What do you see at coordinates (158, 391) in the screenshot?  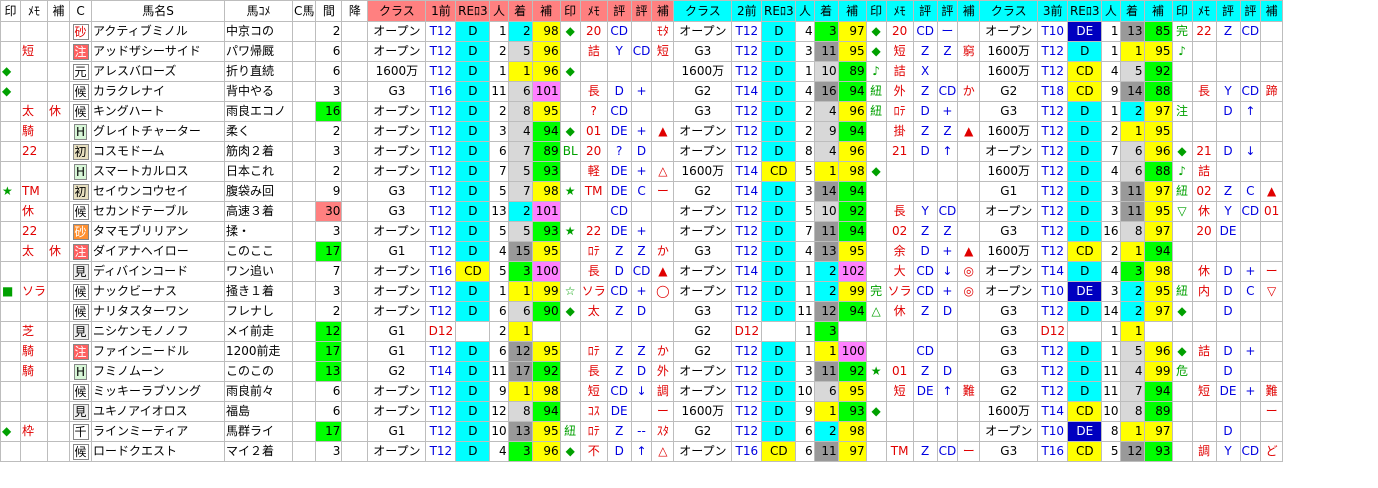 I see `cell-horse-name: ミッキーラブソング` at bounding box center [158, 391].